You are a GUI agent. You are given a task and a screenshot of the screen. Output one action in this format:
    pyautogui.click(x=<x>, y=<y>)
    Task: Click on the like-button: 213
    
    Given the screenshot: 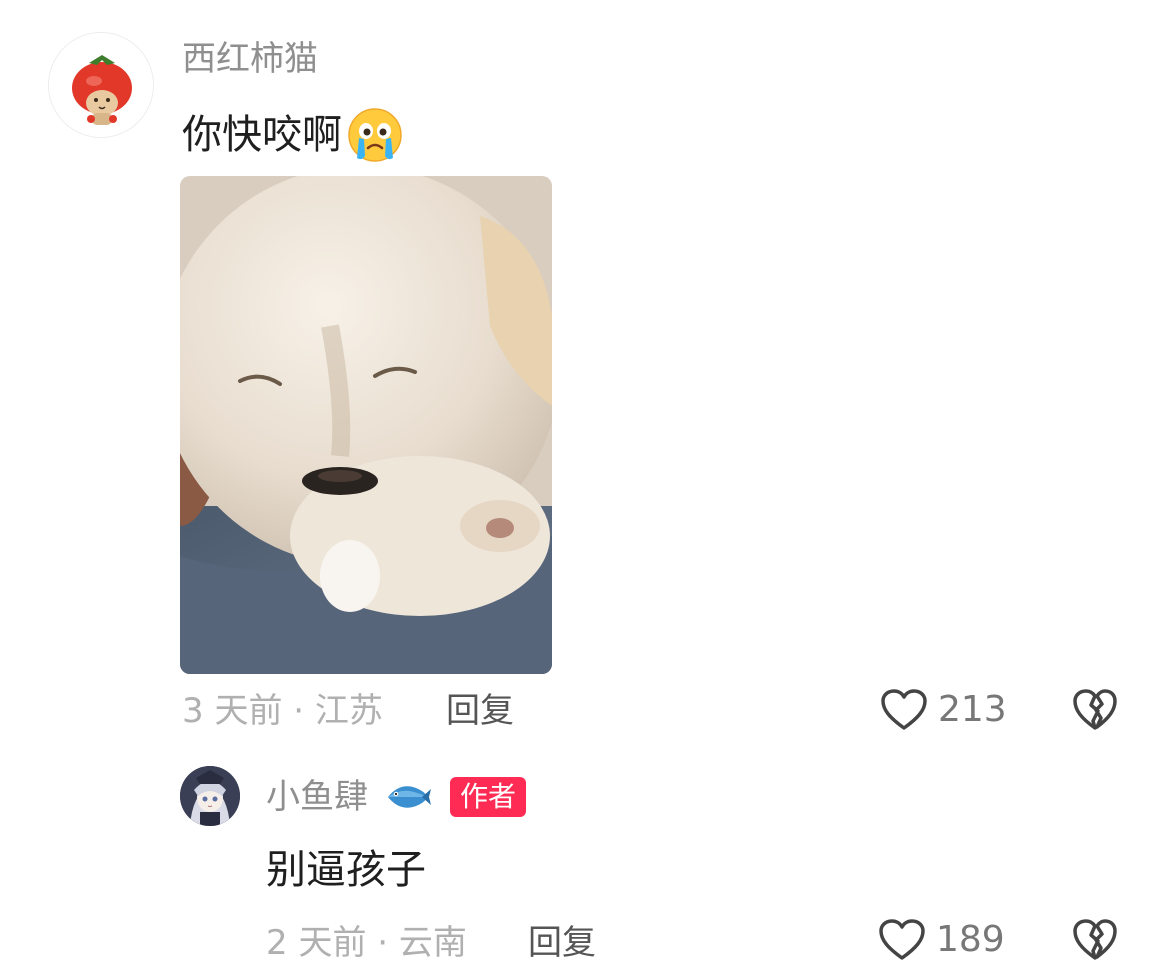 What is the action you would take?
    pyautogui.click(x=943, y=710)
    